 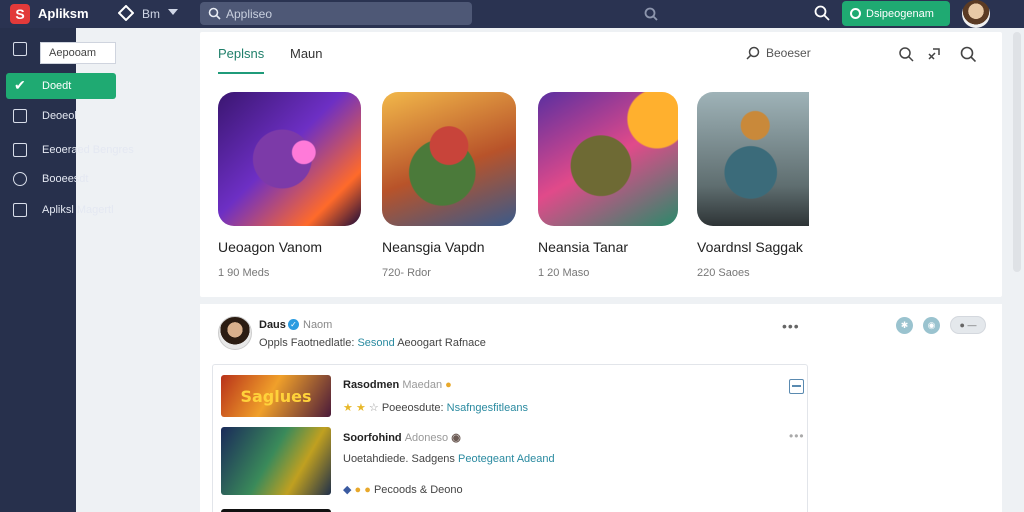 I want to click on list-item-text: Uoetahdiede. Sadgens, so click(x=399, y=459).